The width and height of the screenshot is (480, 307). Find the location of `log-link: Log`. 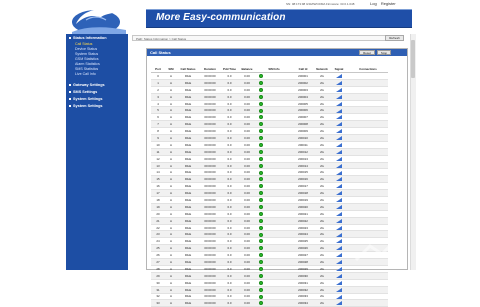

log-link: Log is located at coordinates (373, 3).